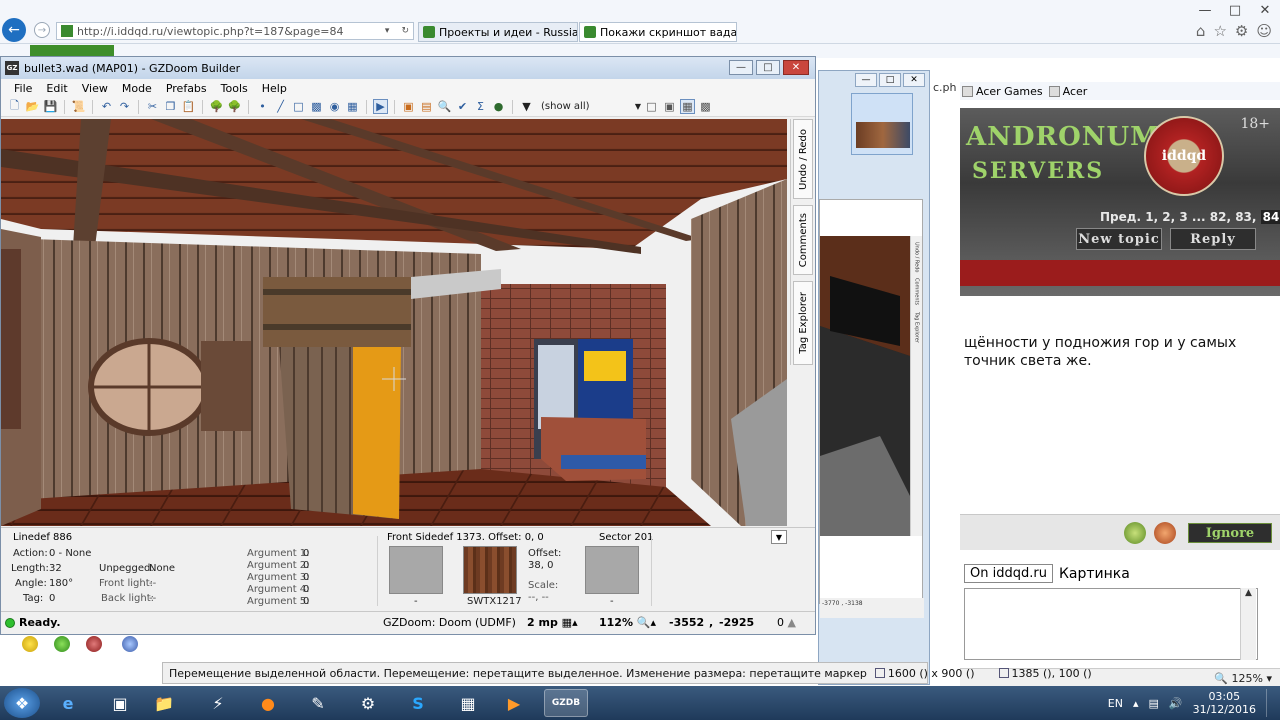  Describe the element at coordinates (786, 622) in the screenshot. I see `warnings-count: 0 ▲` at that location.